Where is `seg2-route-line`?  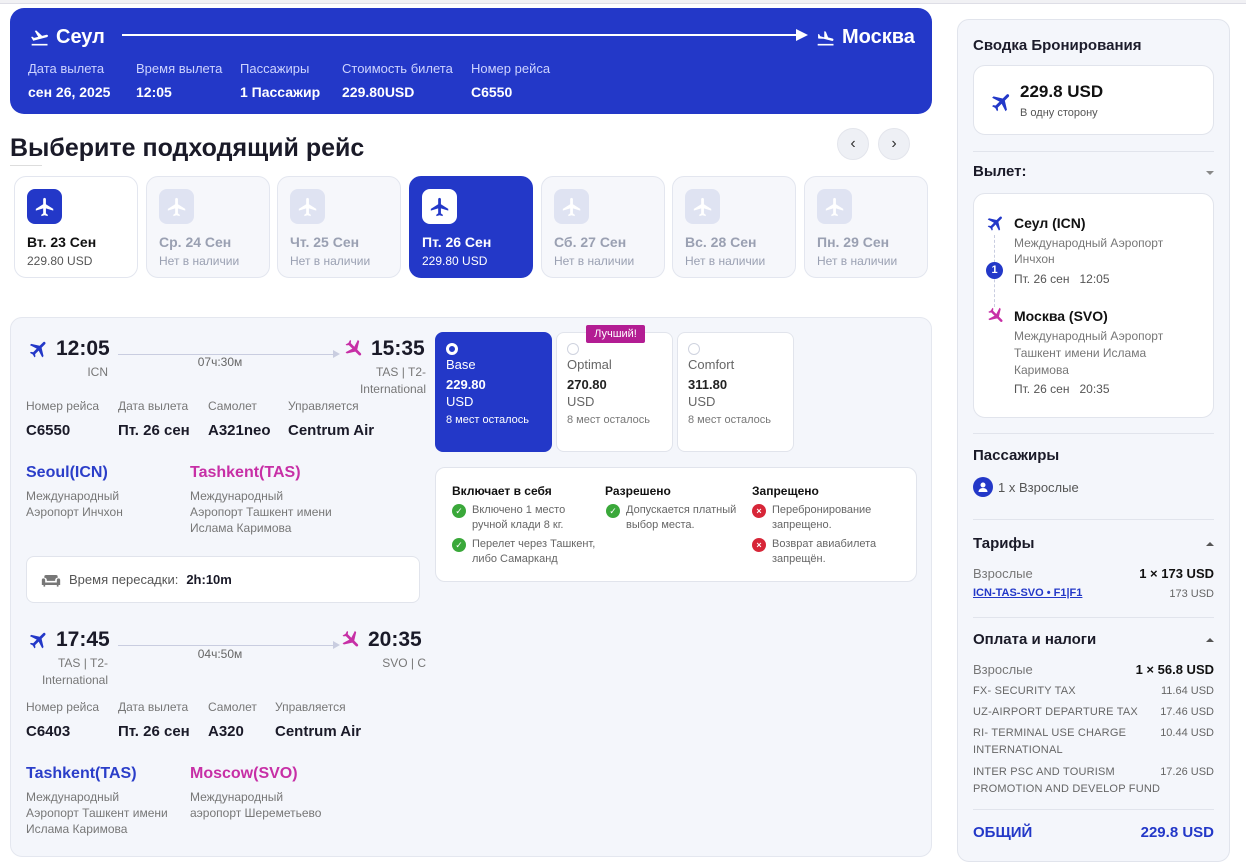 seg2-route-line is located at coordinates (226, 645).